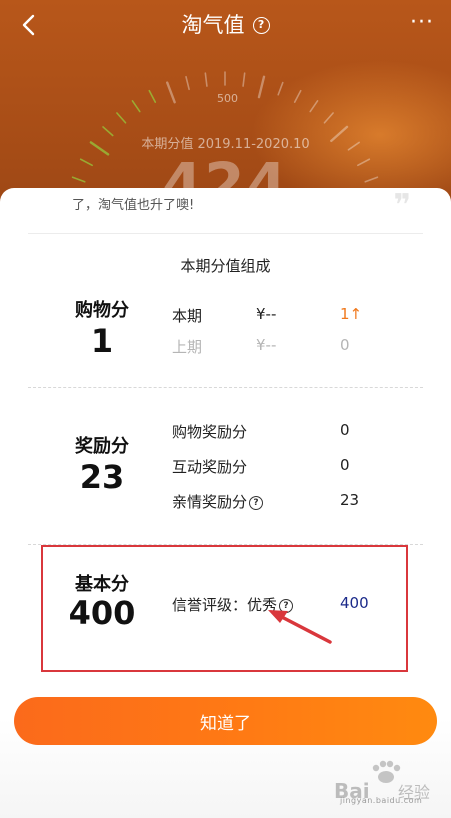 The width and height of the screenshot is (451, 818). What do you see at coordinates (381, 800) in the screenshot?
I see `watermark-url: jingyan.baidu.com` at bounding box center [381, 800].